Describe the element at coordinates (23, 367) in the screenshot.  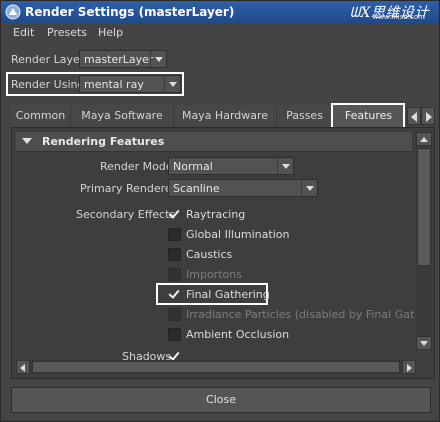
I see `scroll-left-icon` at that location.